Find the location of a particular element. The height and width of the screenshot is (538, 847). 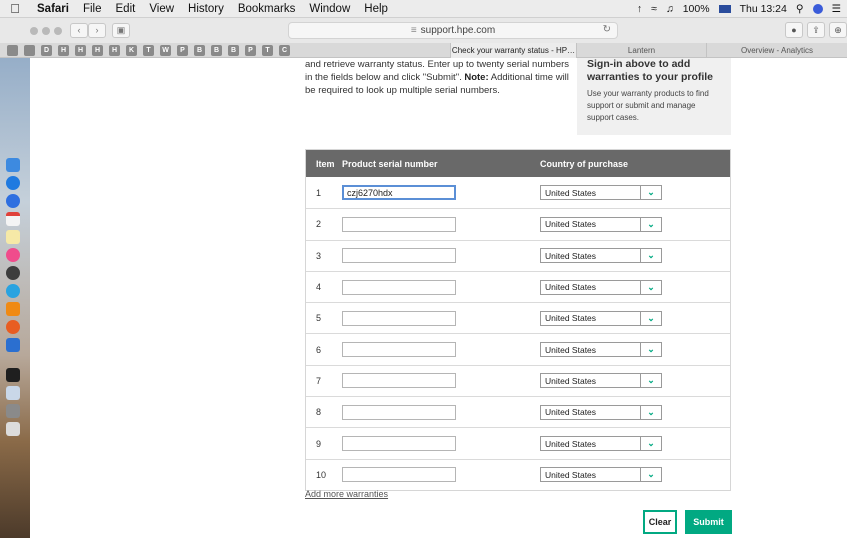

outlook-icon is located at coordinates (13, 345).